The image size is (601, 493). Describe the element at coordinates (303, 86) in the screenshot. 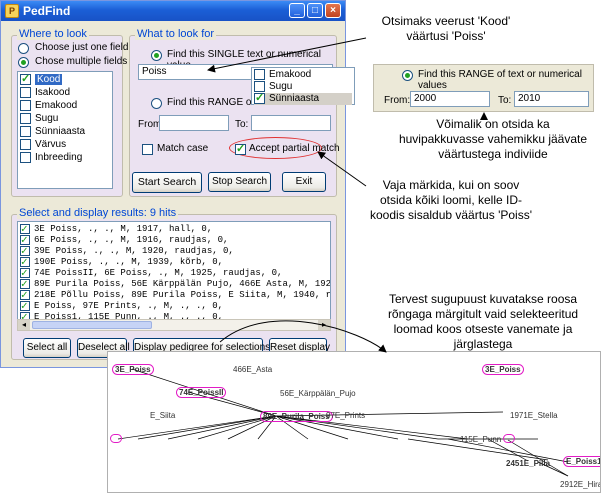

I see `inset-field-list: Emakood Sugu Sünniaasta` at that location.